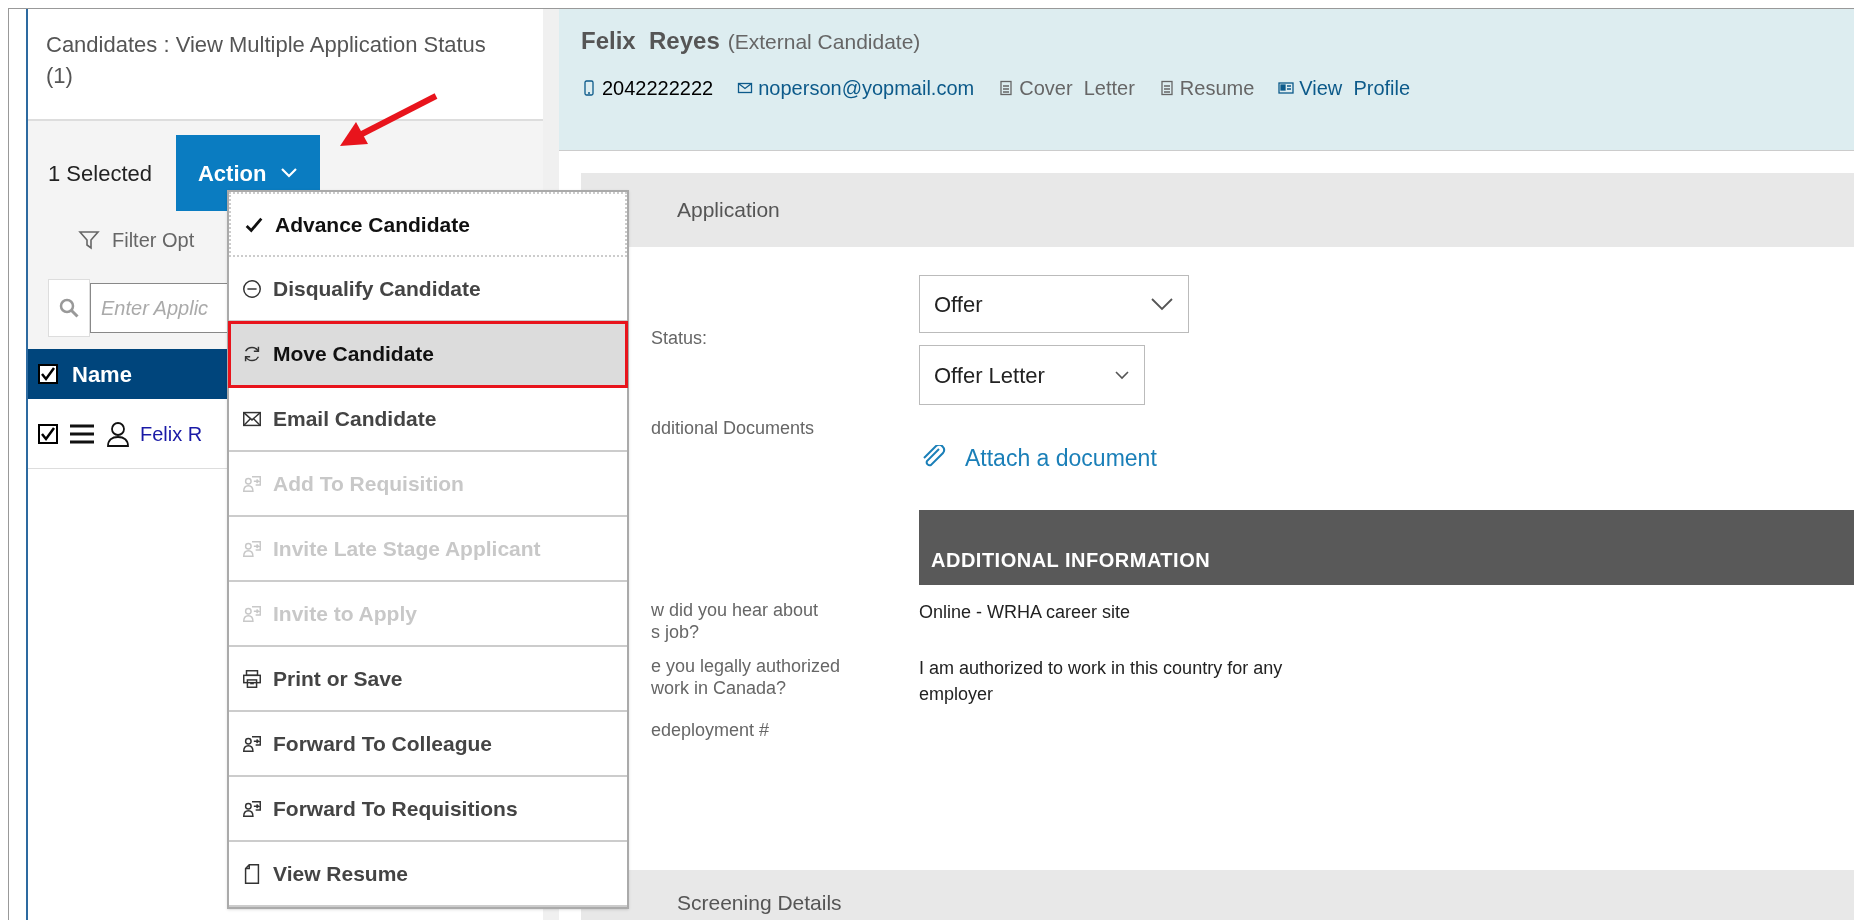 The width and height of the screenshot is (1854, 920). What do you see at coordinates (428, 419) in the screenshot?
I see `menu-item: Email Candidate` at bounding box center [428, 419].